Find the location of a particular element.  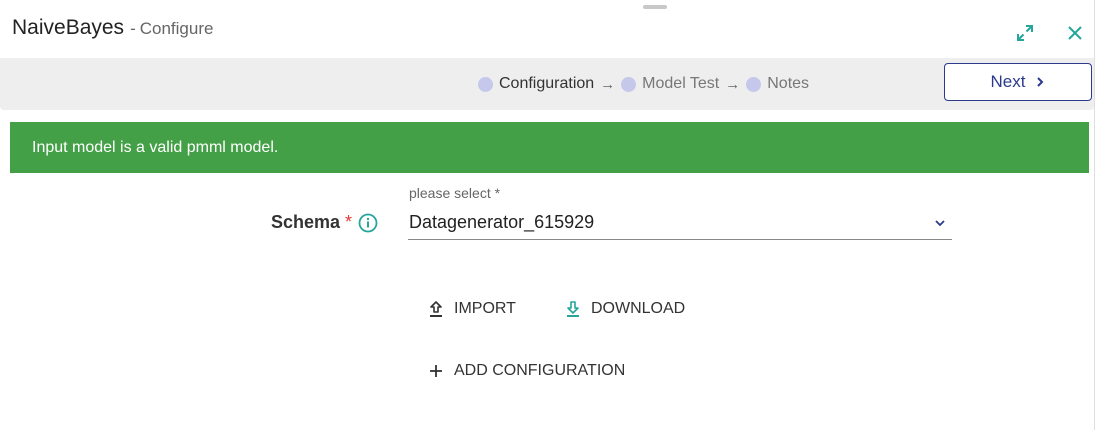

stepper: Configuration → Model Test → Notes is located at coordinates (643, 84).